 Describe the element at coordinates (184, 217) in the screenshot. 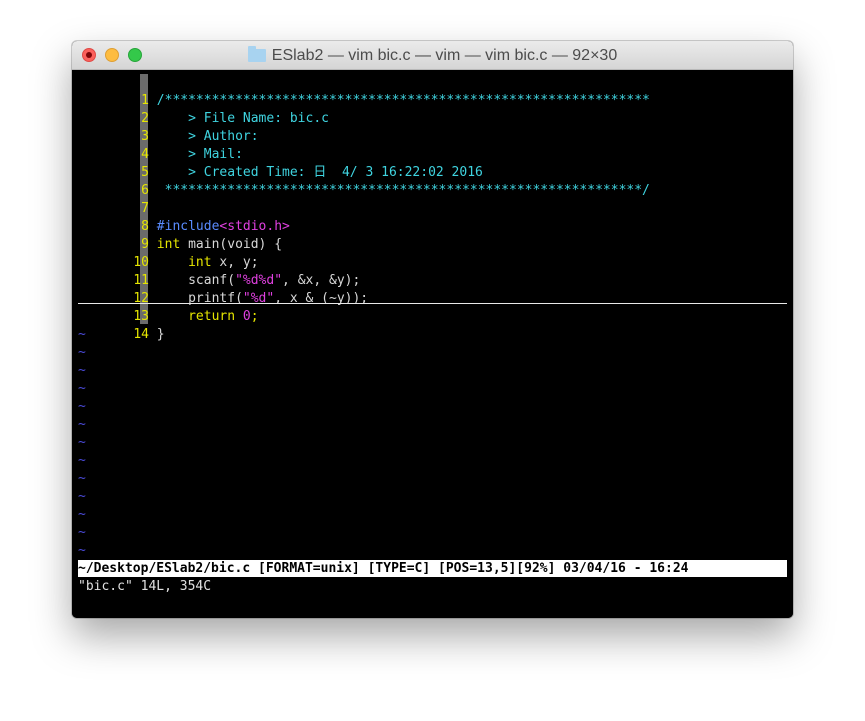

I see `code-line: 8 #include<stdio.h>` at that location.